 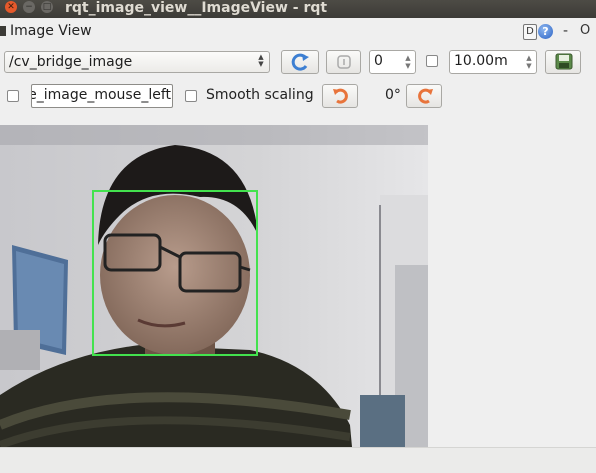 What do you see at coordinates (196, 8) in the screenshot?
I see `window-title: rqt_image_view__ImageView - rqt` at bounding box center [196, 8].